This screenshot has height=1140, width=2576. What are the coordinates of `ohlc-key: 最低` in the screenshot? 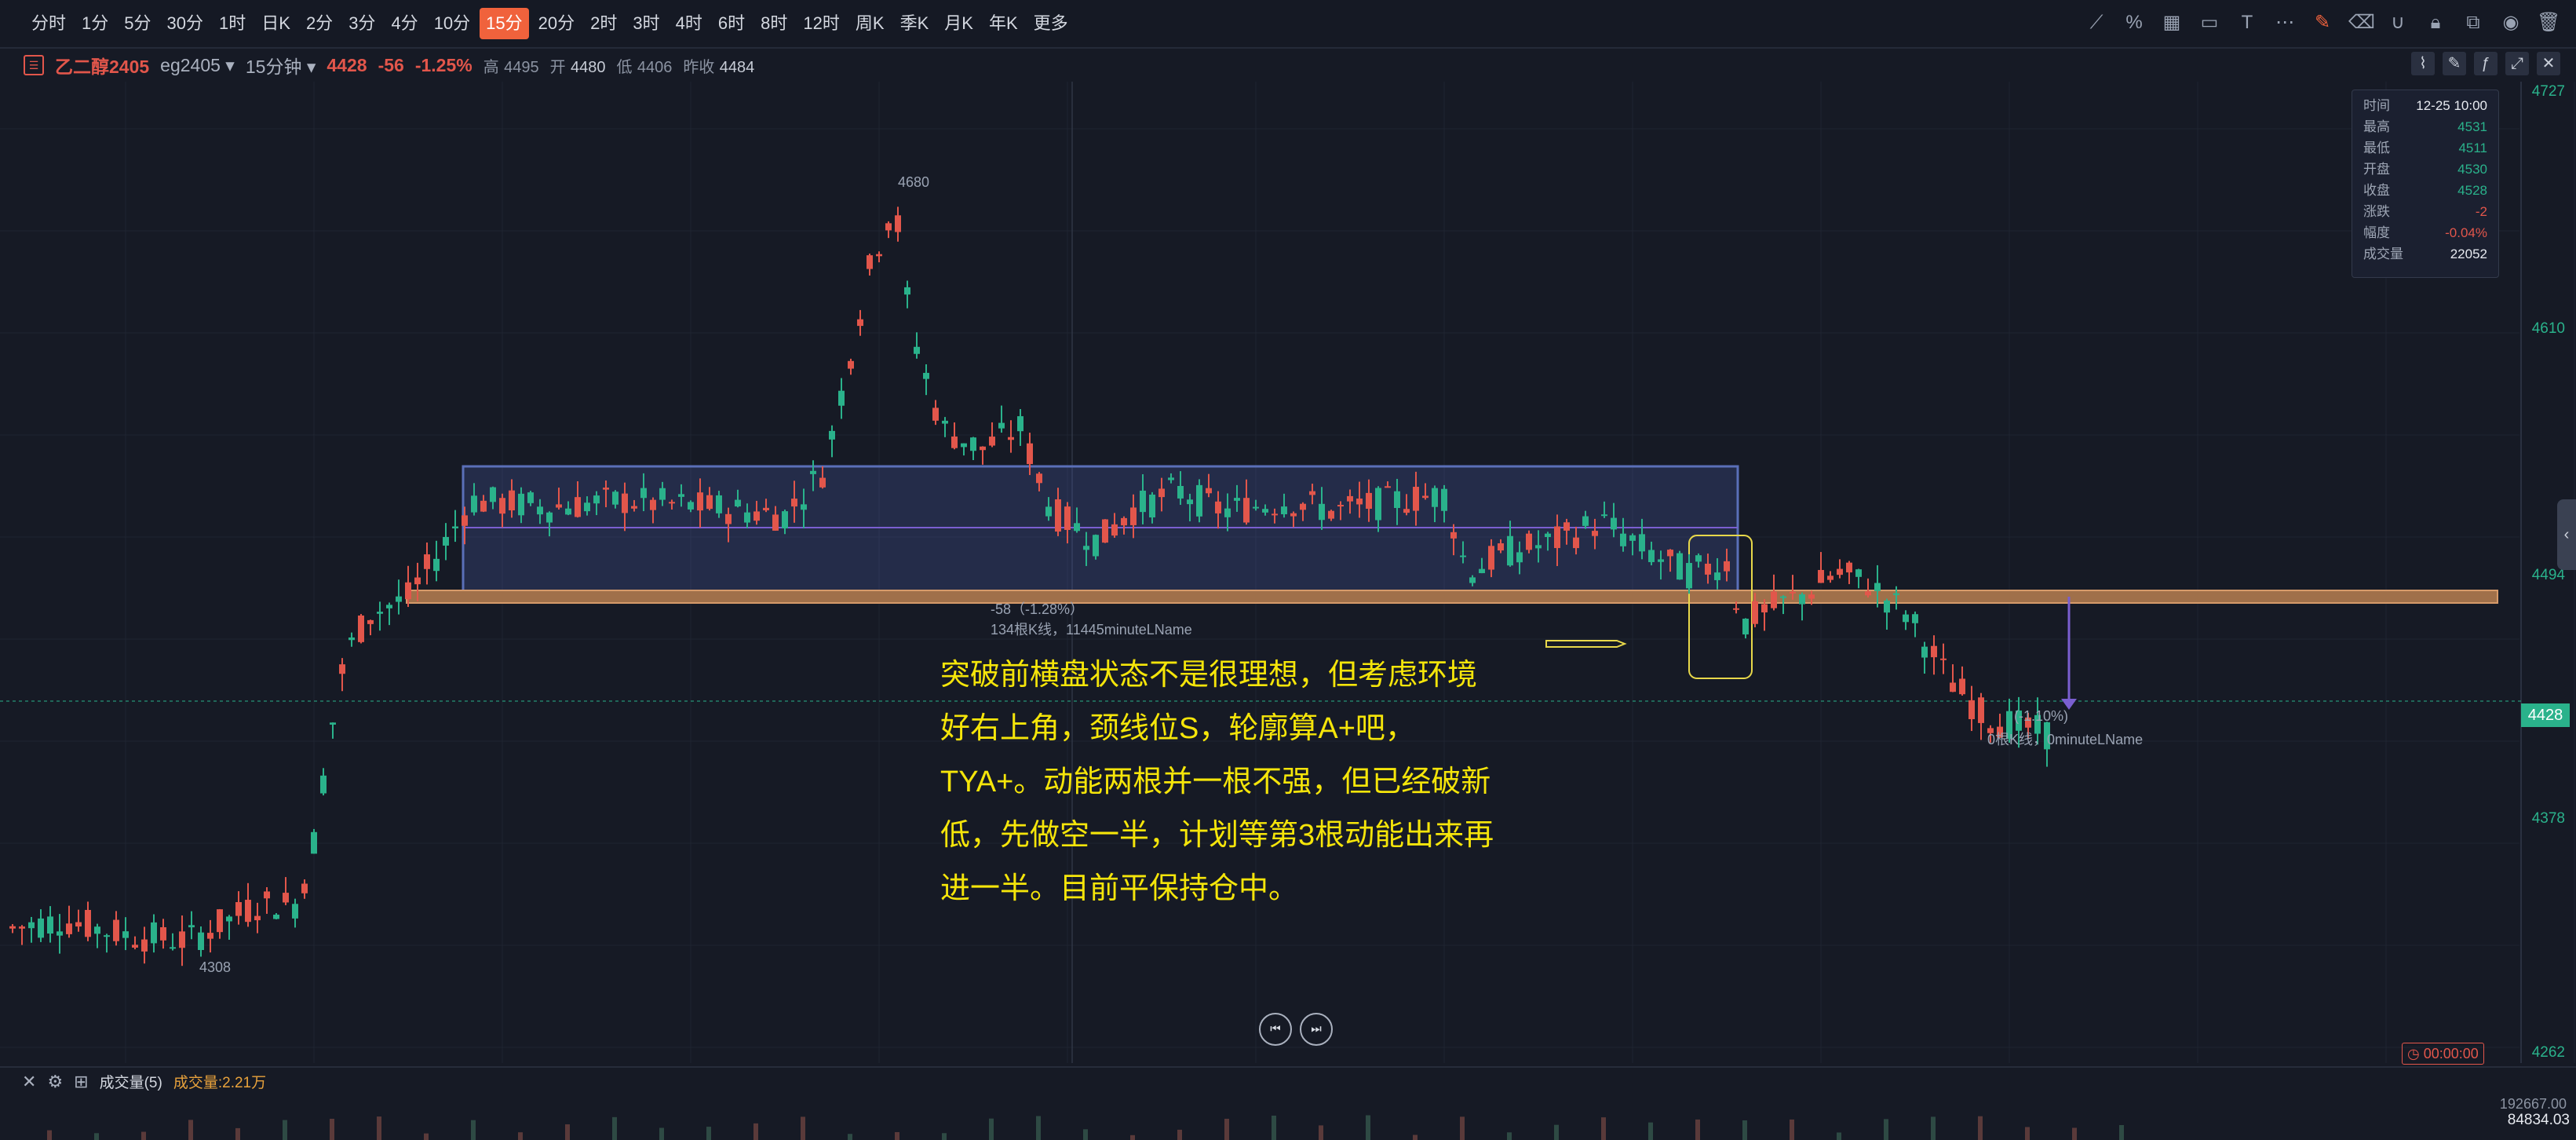 It's located at (2376, 148).